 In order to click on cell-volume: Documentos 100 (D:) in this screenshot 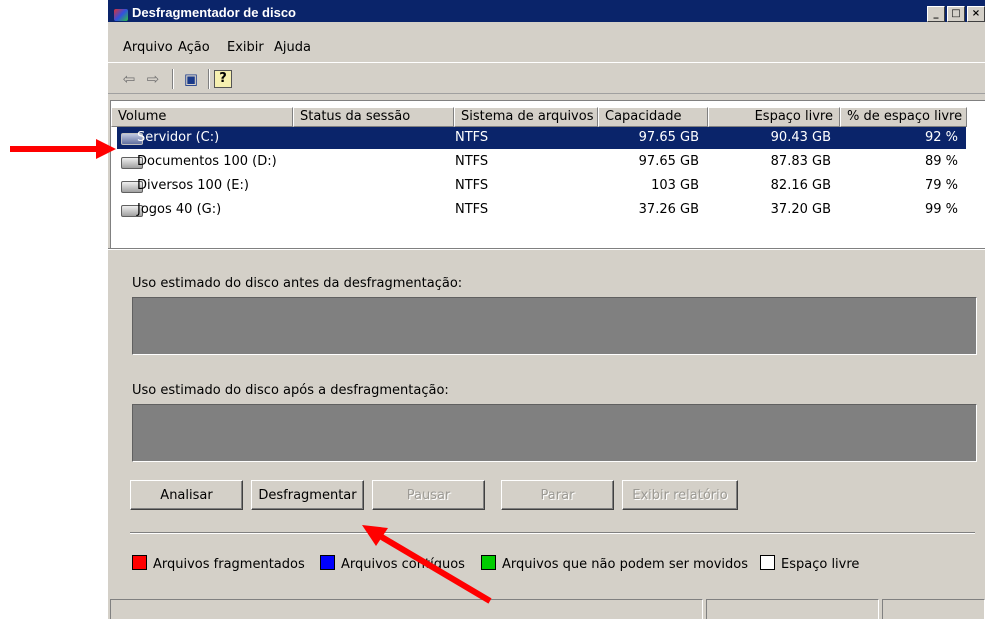, I will do `click(207, 161)`.